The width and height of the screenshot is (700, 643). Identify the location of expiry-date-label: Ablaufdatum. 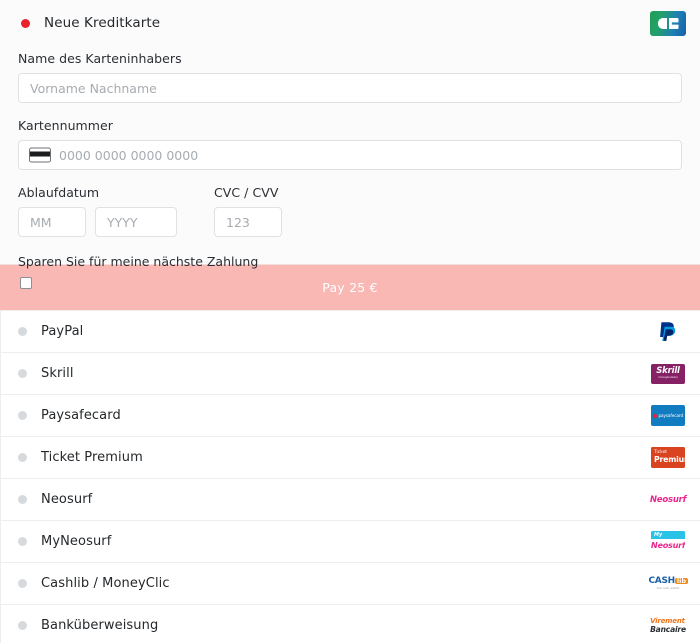
(59, 192).